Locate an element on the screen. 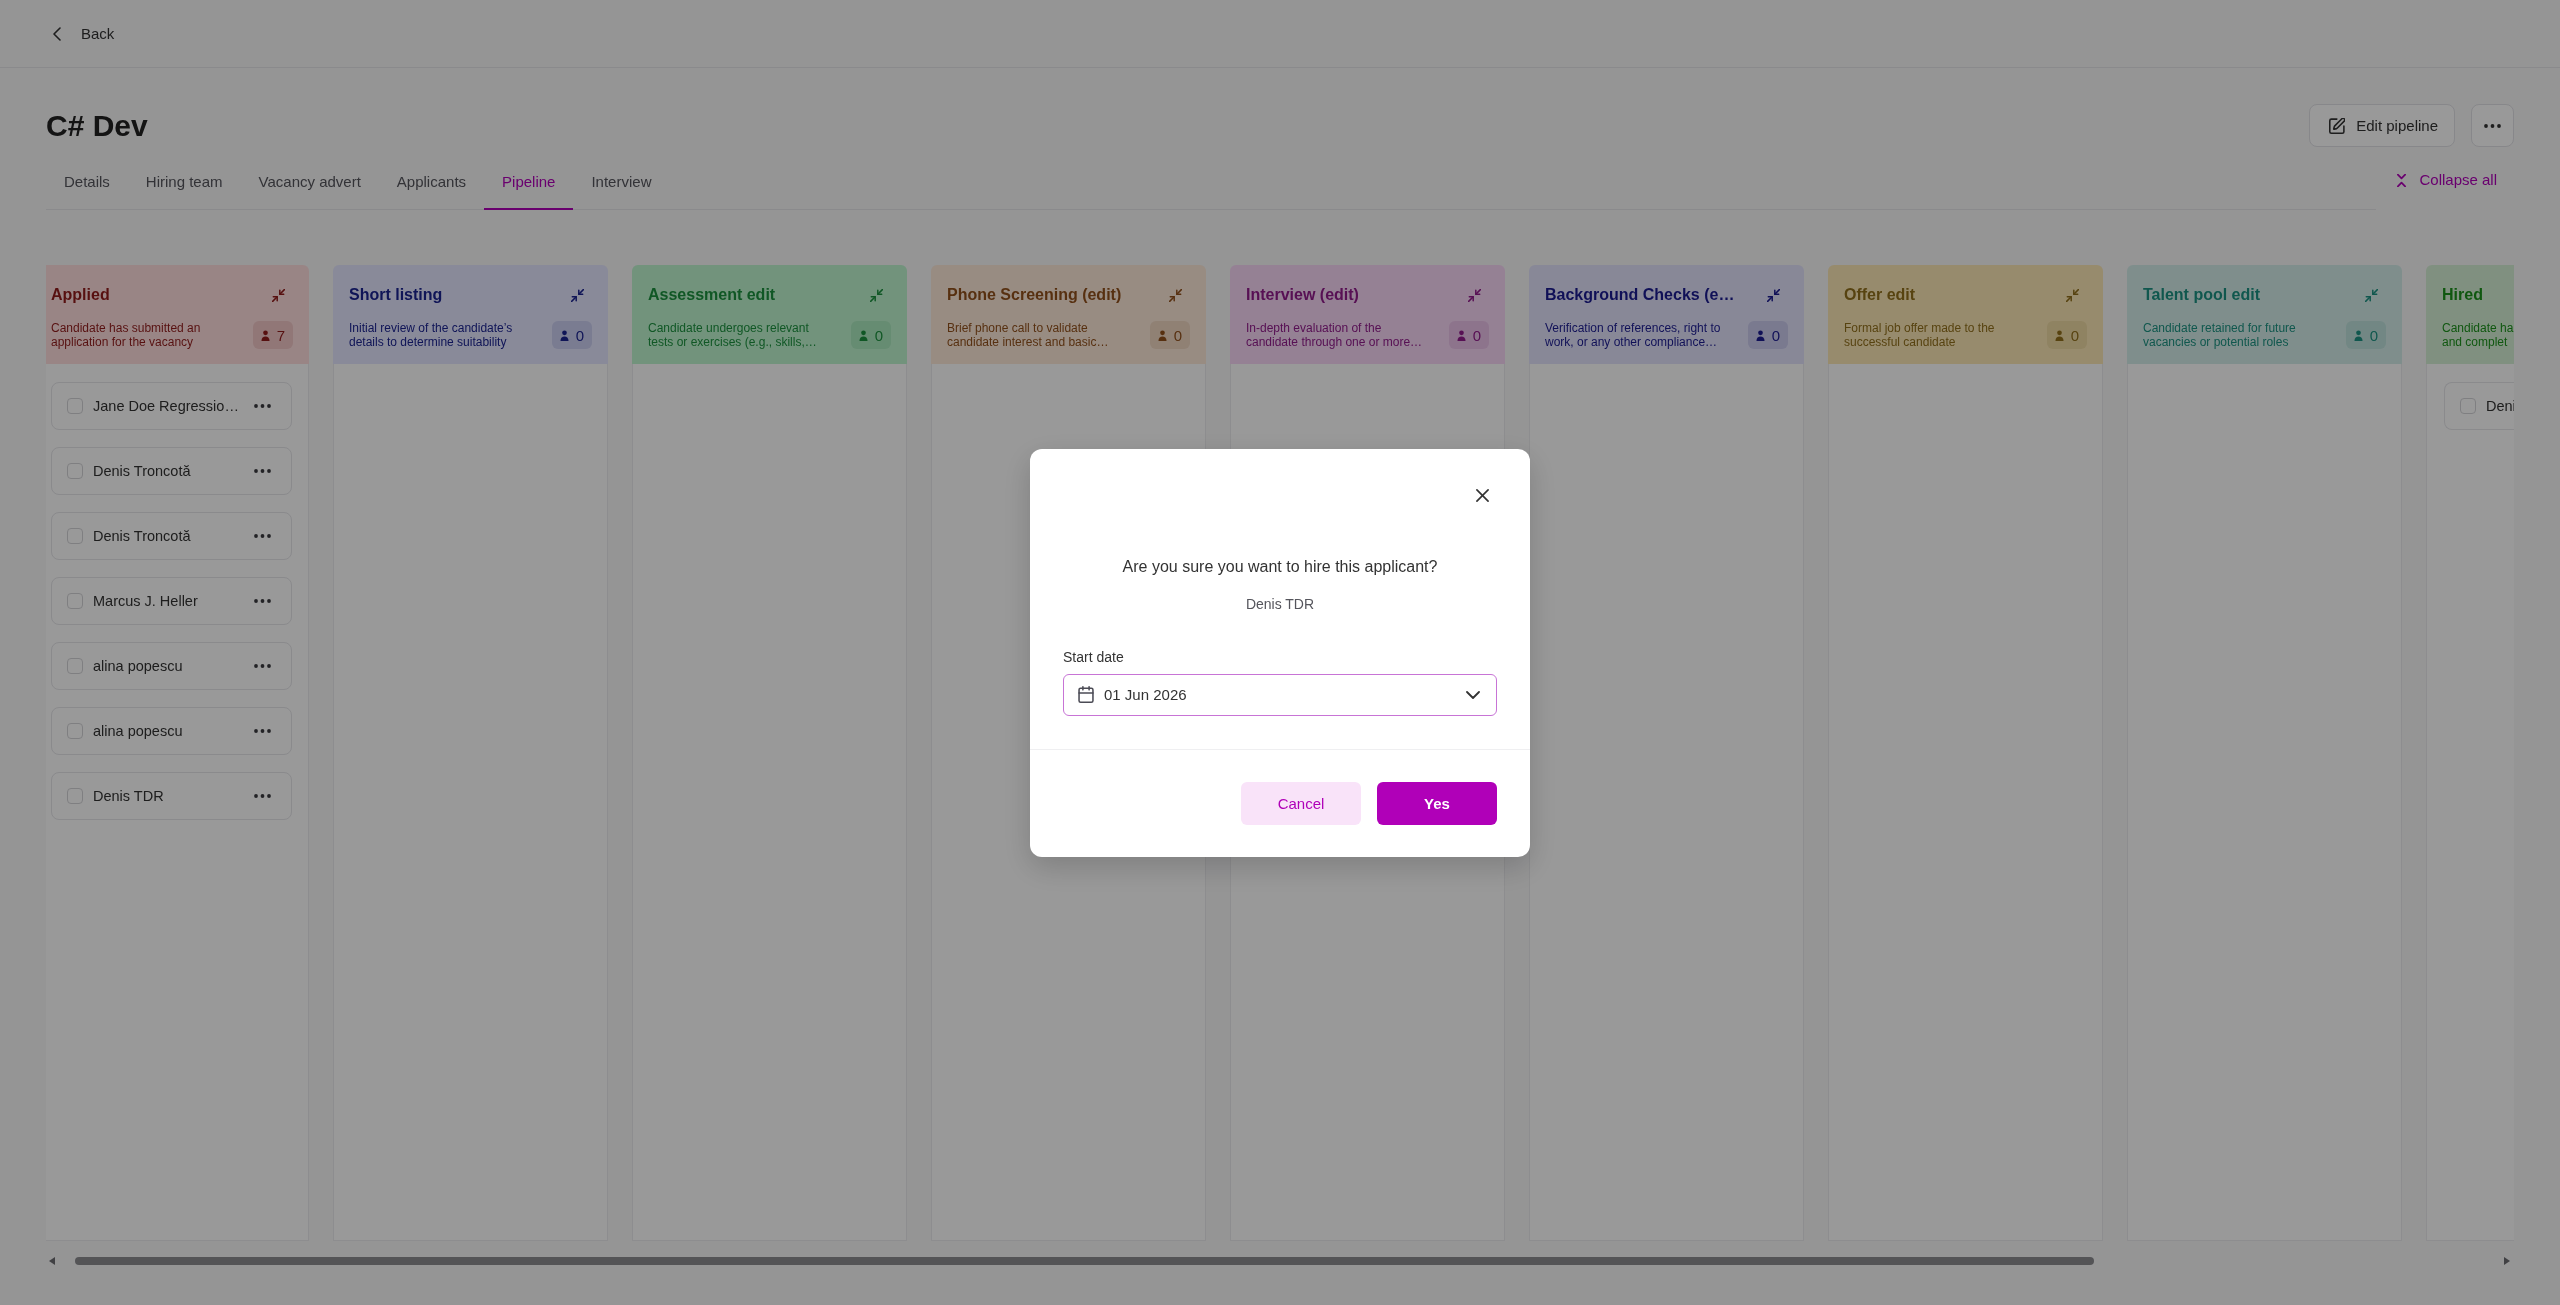  chevron-down-icon is located at coordinates (1473, 694).